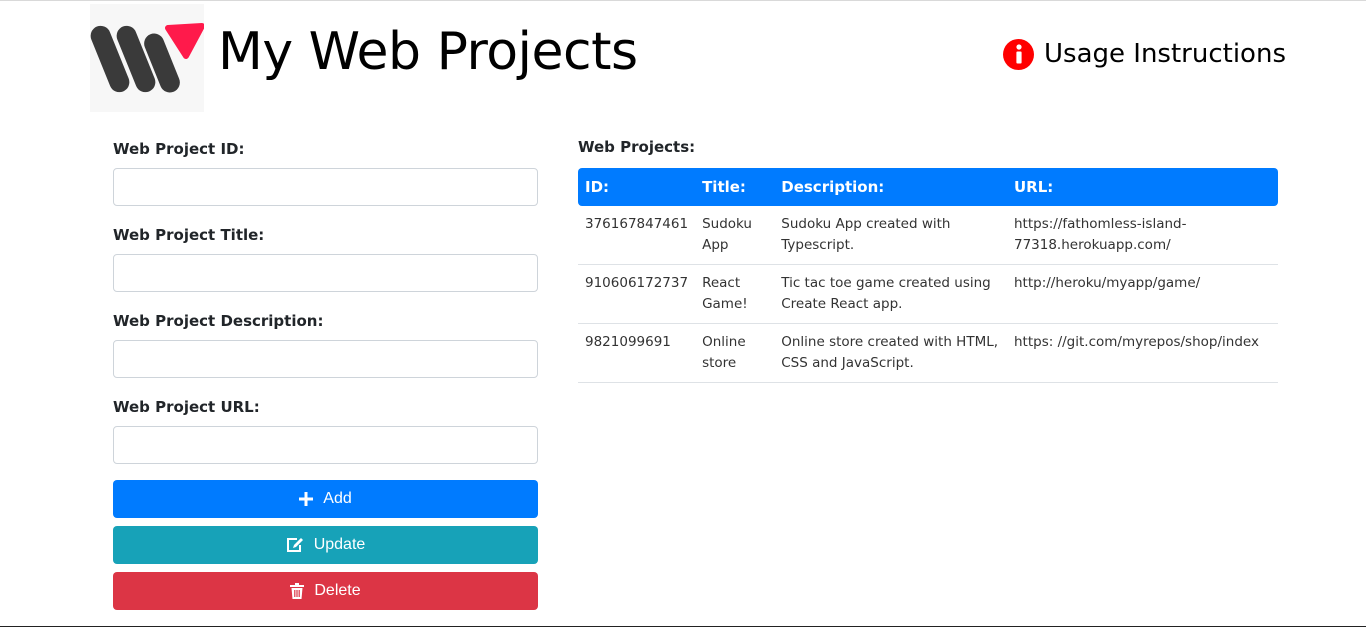 The image size is (1366, 627). Describe the element at coordinates (890, 235) in the screenshot. I see `cell-description: Sudoku App created with Typescript.` at that location.